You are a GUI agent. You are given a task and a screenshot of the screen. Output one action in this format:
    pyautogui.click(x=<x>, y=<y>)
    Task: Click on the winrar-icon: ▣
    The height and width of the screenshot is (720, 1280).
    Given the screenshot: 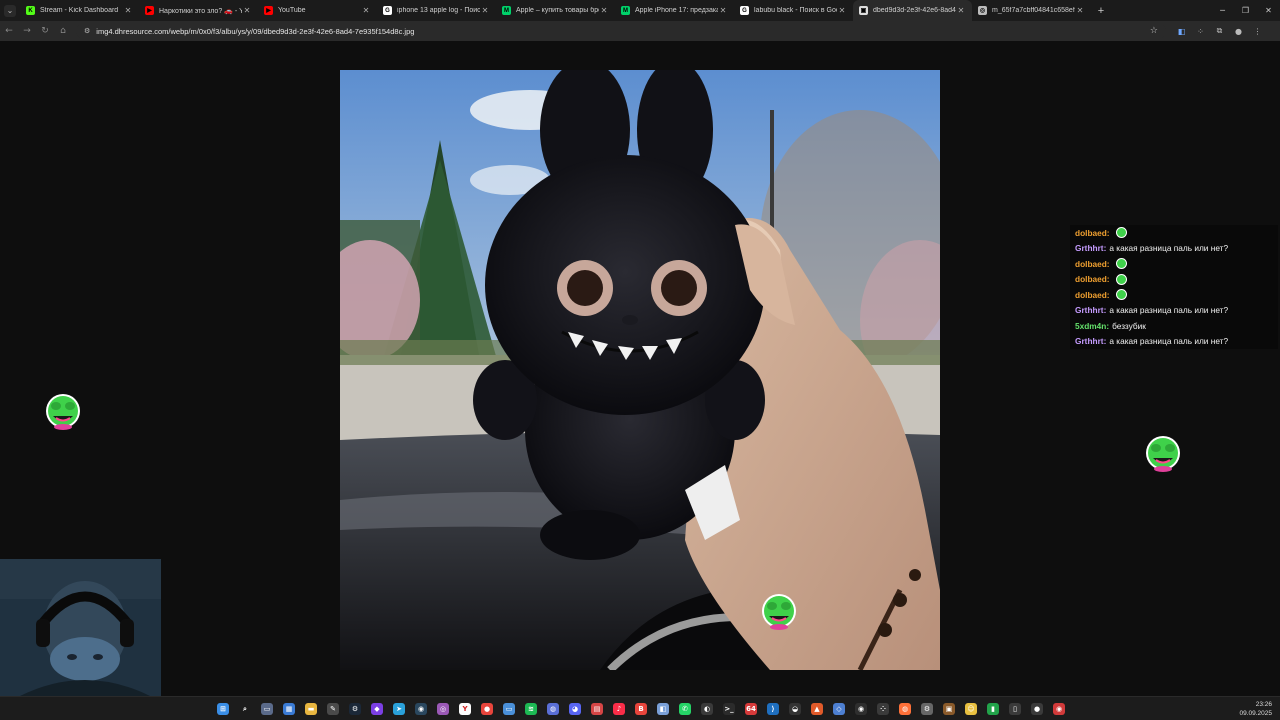 What is the action you would take?
    pyautogui.click(x=949, y=709)
    